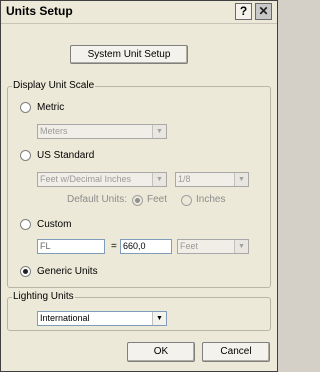 This screenshot has height=372, width=320. I want to click on custom-amount-input: 660,0, so click(146, 246).